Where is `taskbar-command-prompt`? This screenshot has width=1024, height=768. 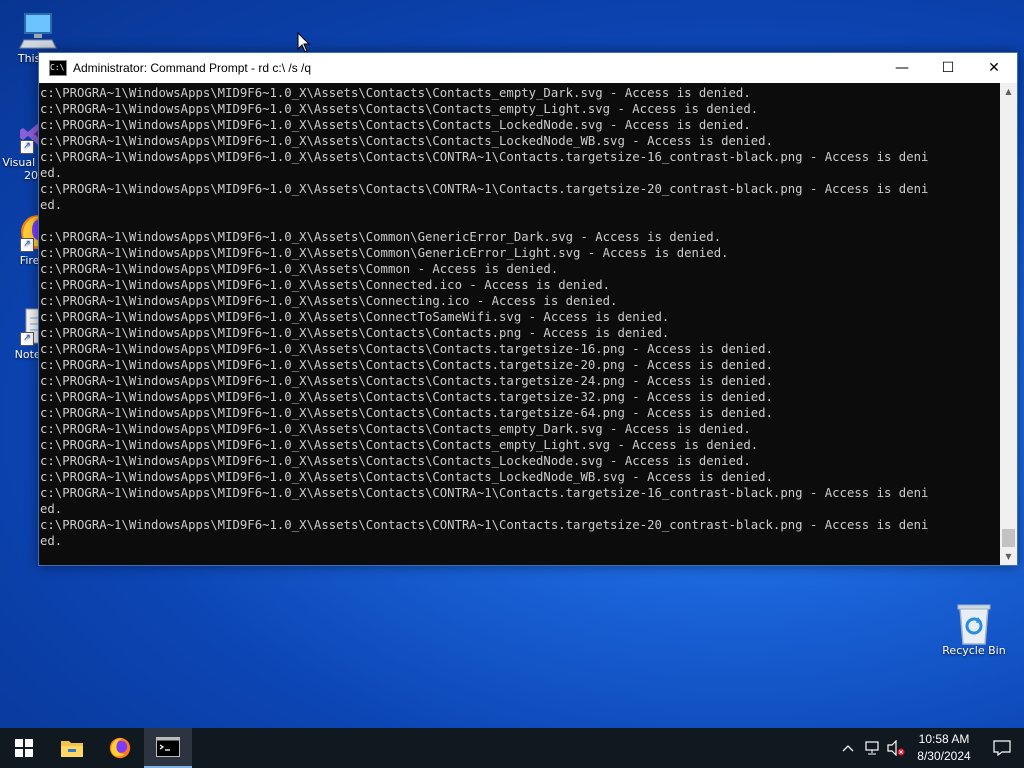
taskbar-command-prompt is located at coordinates (168, 748).